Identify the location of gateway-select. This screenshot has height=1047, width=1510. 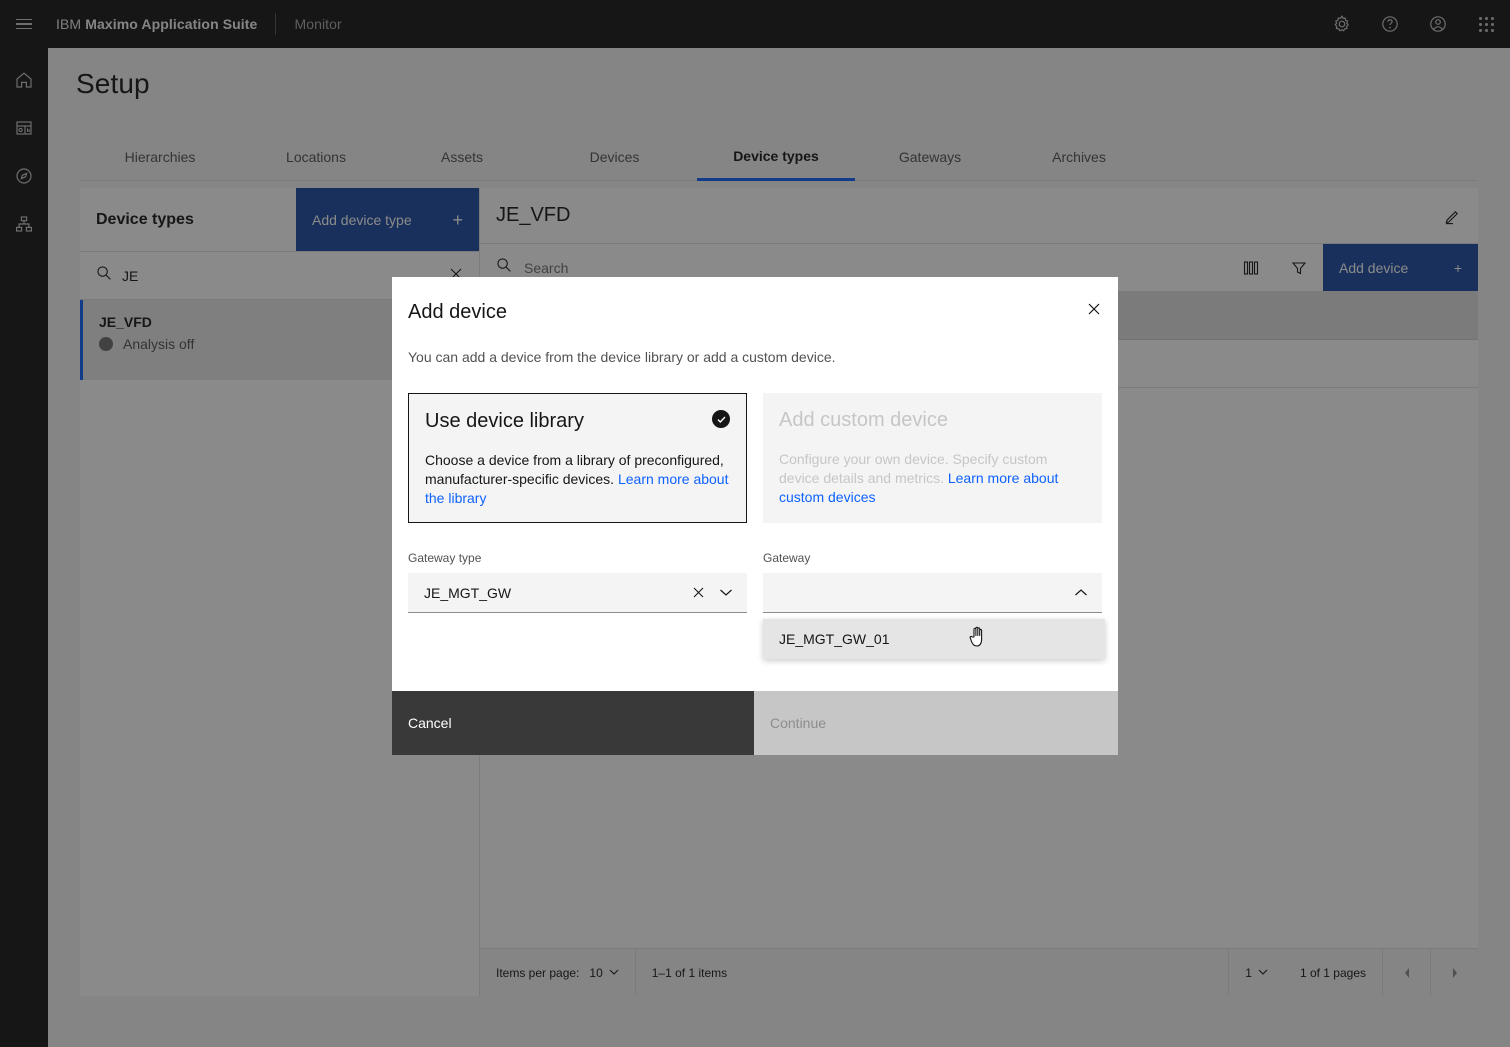
(932, 593).